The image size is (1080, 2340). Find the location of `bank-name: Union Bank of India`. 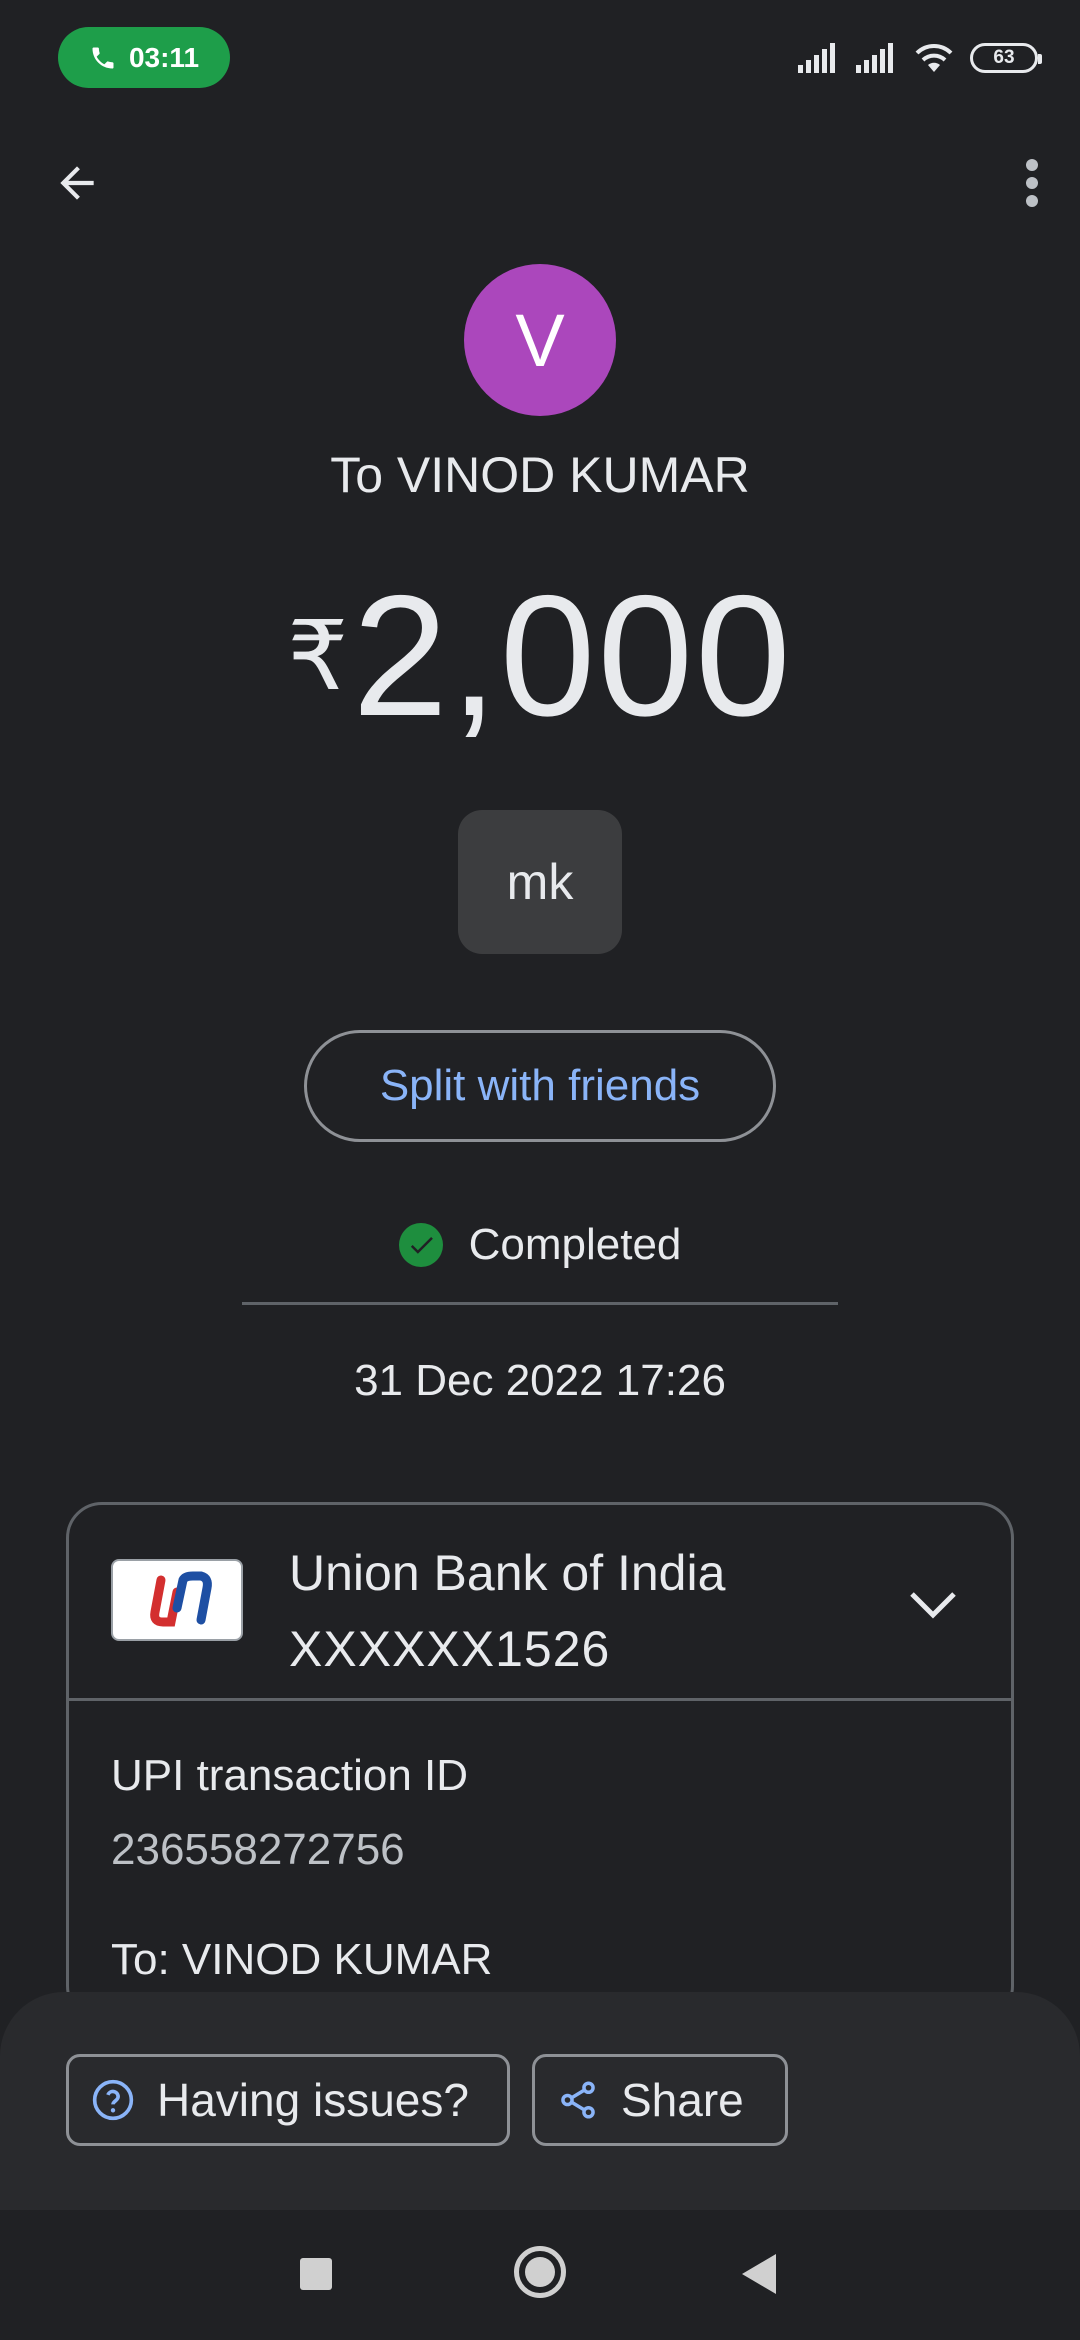

bank-name: Union Bank of India is located at coordinates (507, 1573).